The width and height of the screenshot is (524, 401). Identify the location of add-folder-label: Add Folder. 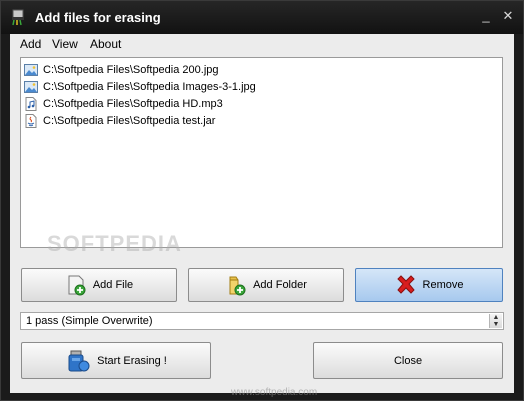
(280, 285).